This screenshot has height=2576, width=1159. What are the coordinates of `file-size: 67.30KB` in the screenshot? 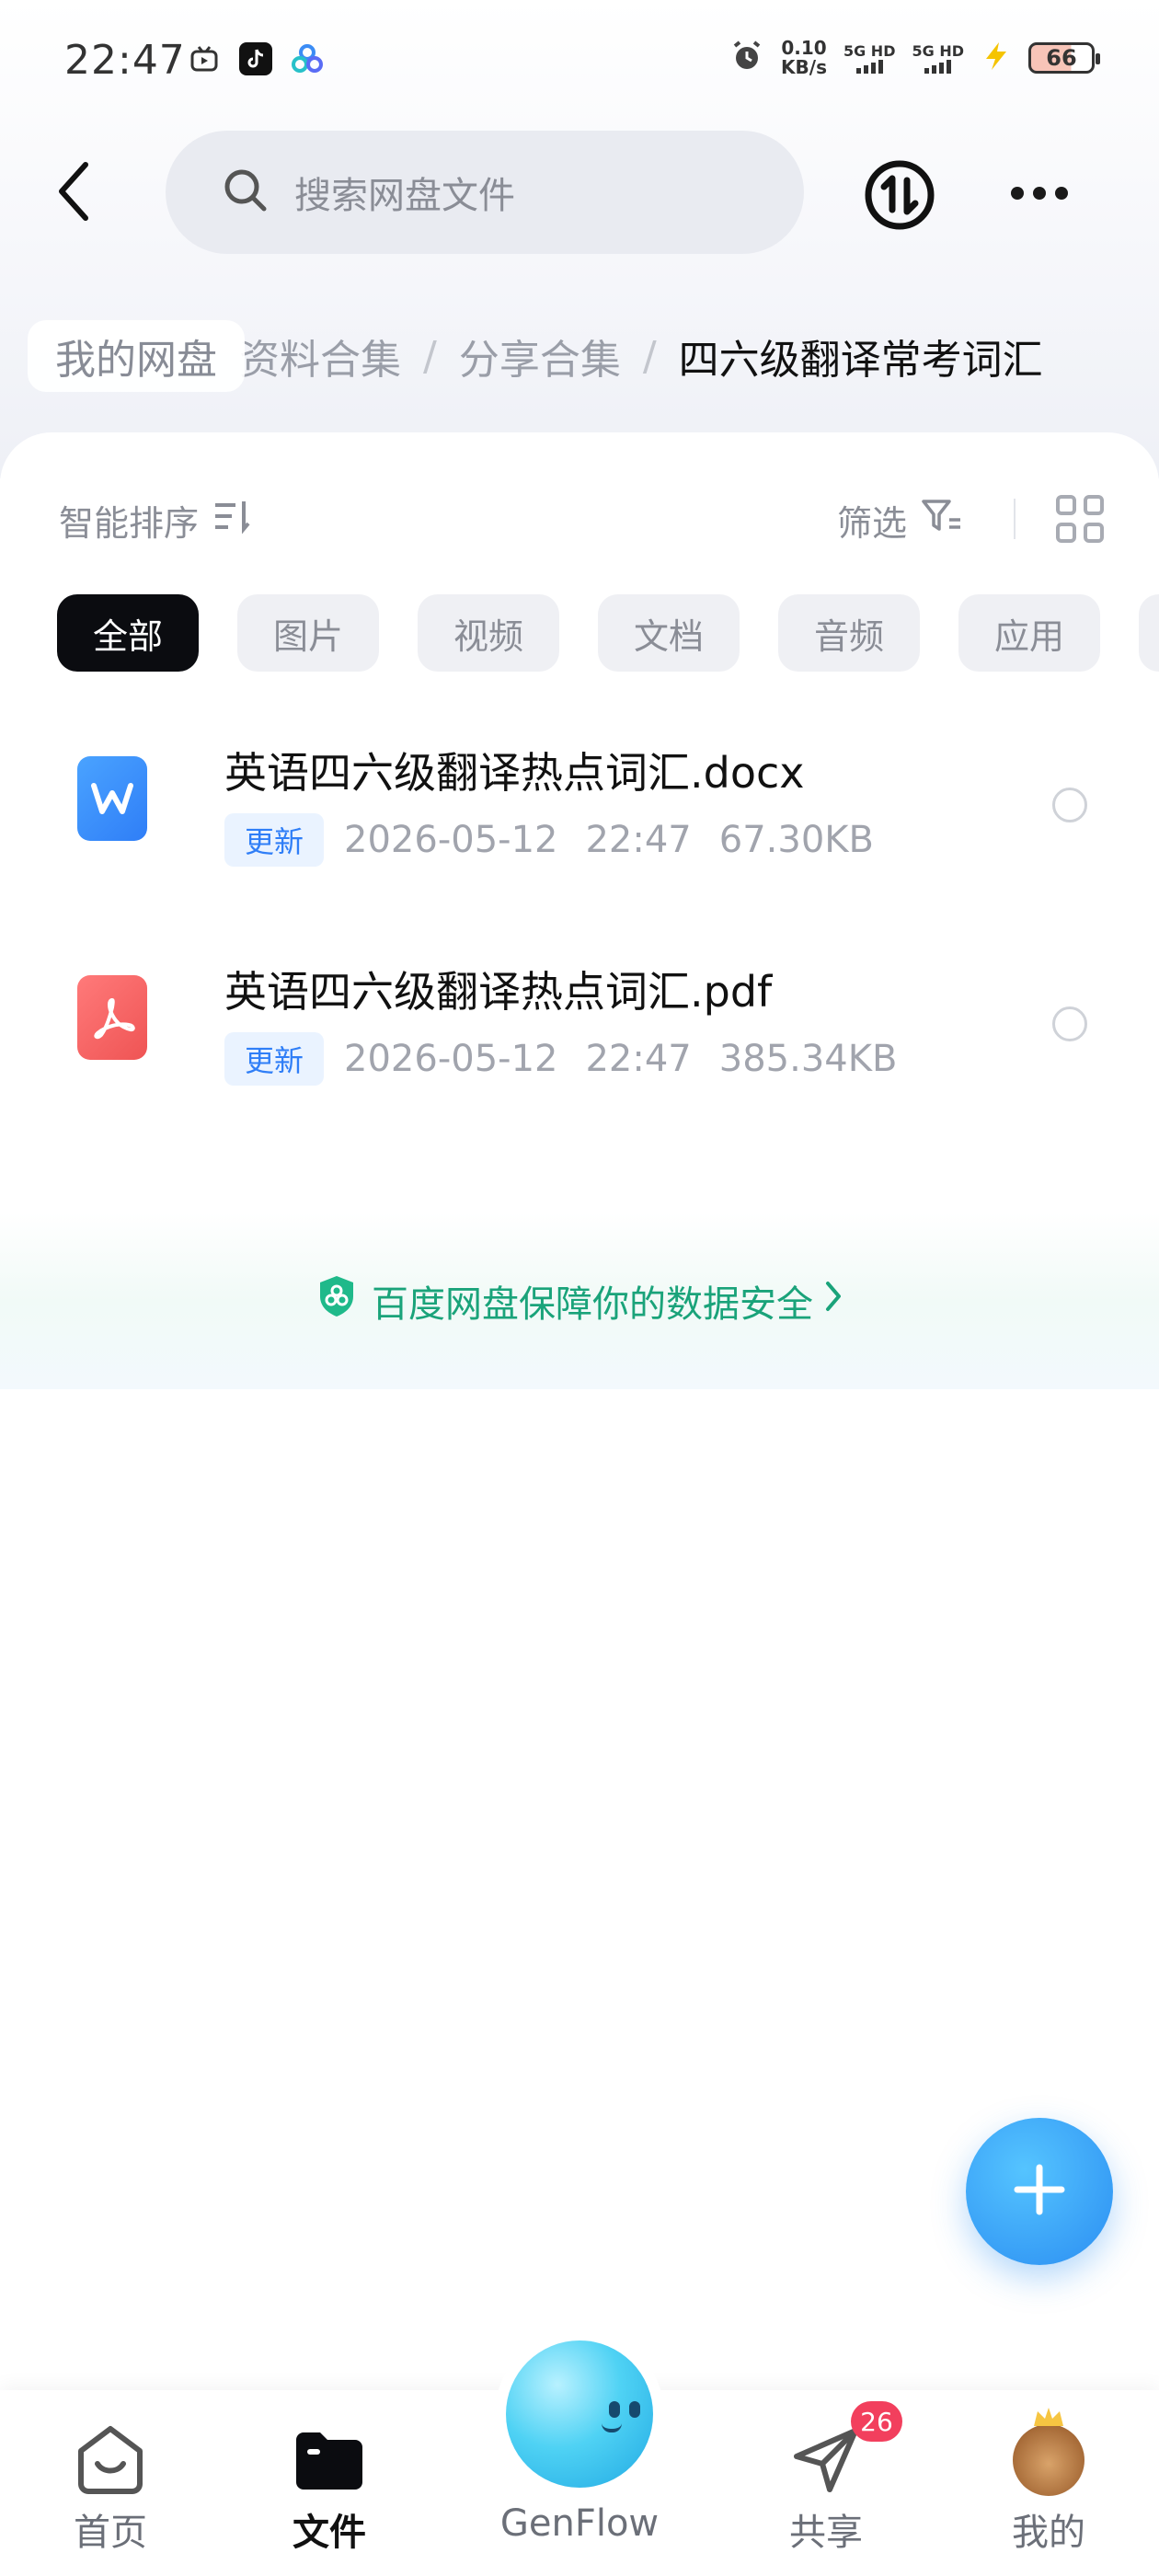 It's located at (796, 840).